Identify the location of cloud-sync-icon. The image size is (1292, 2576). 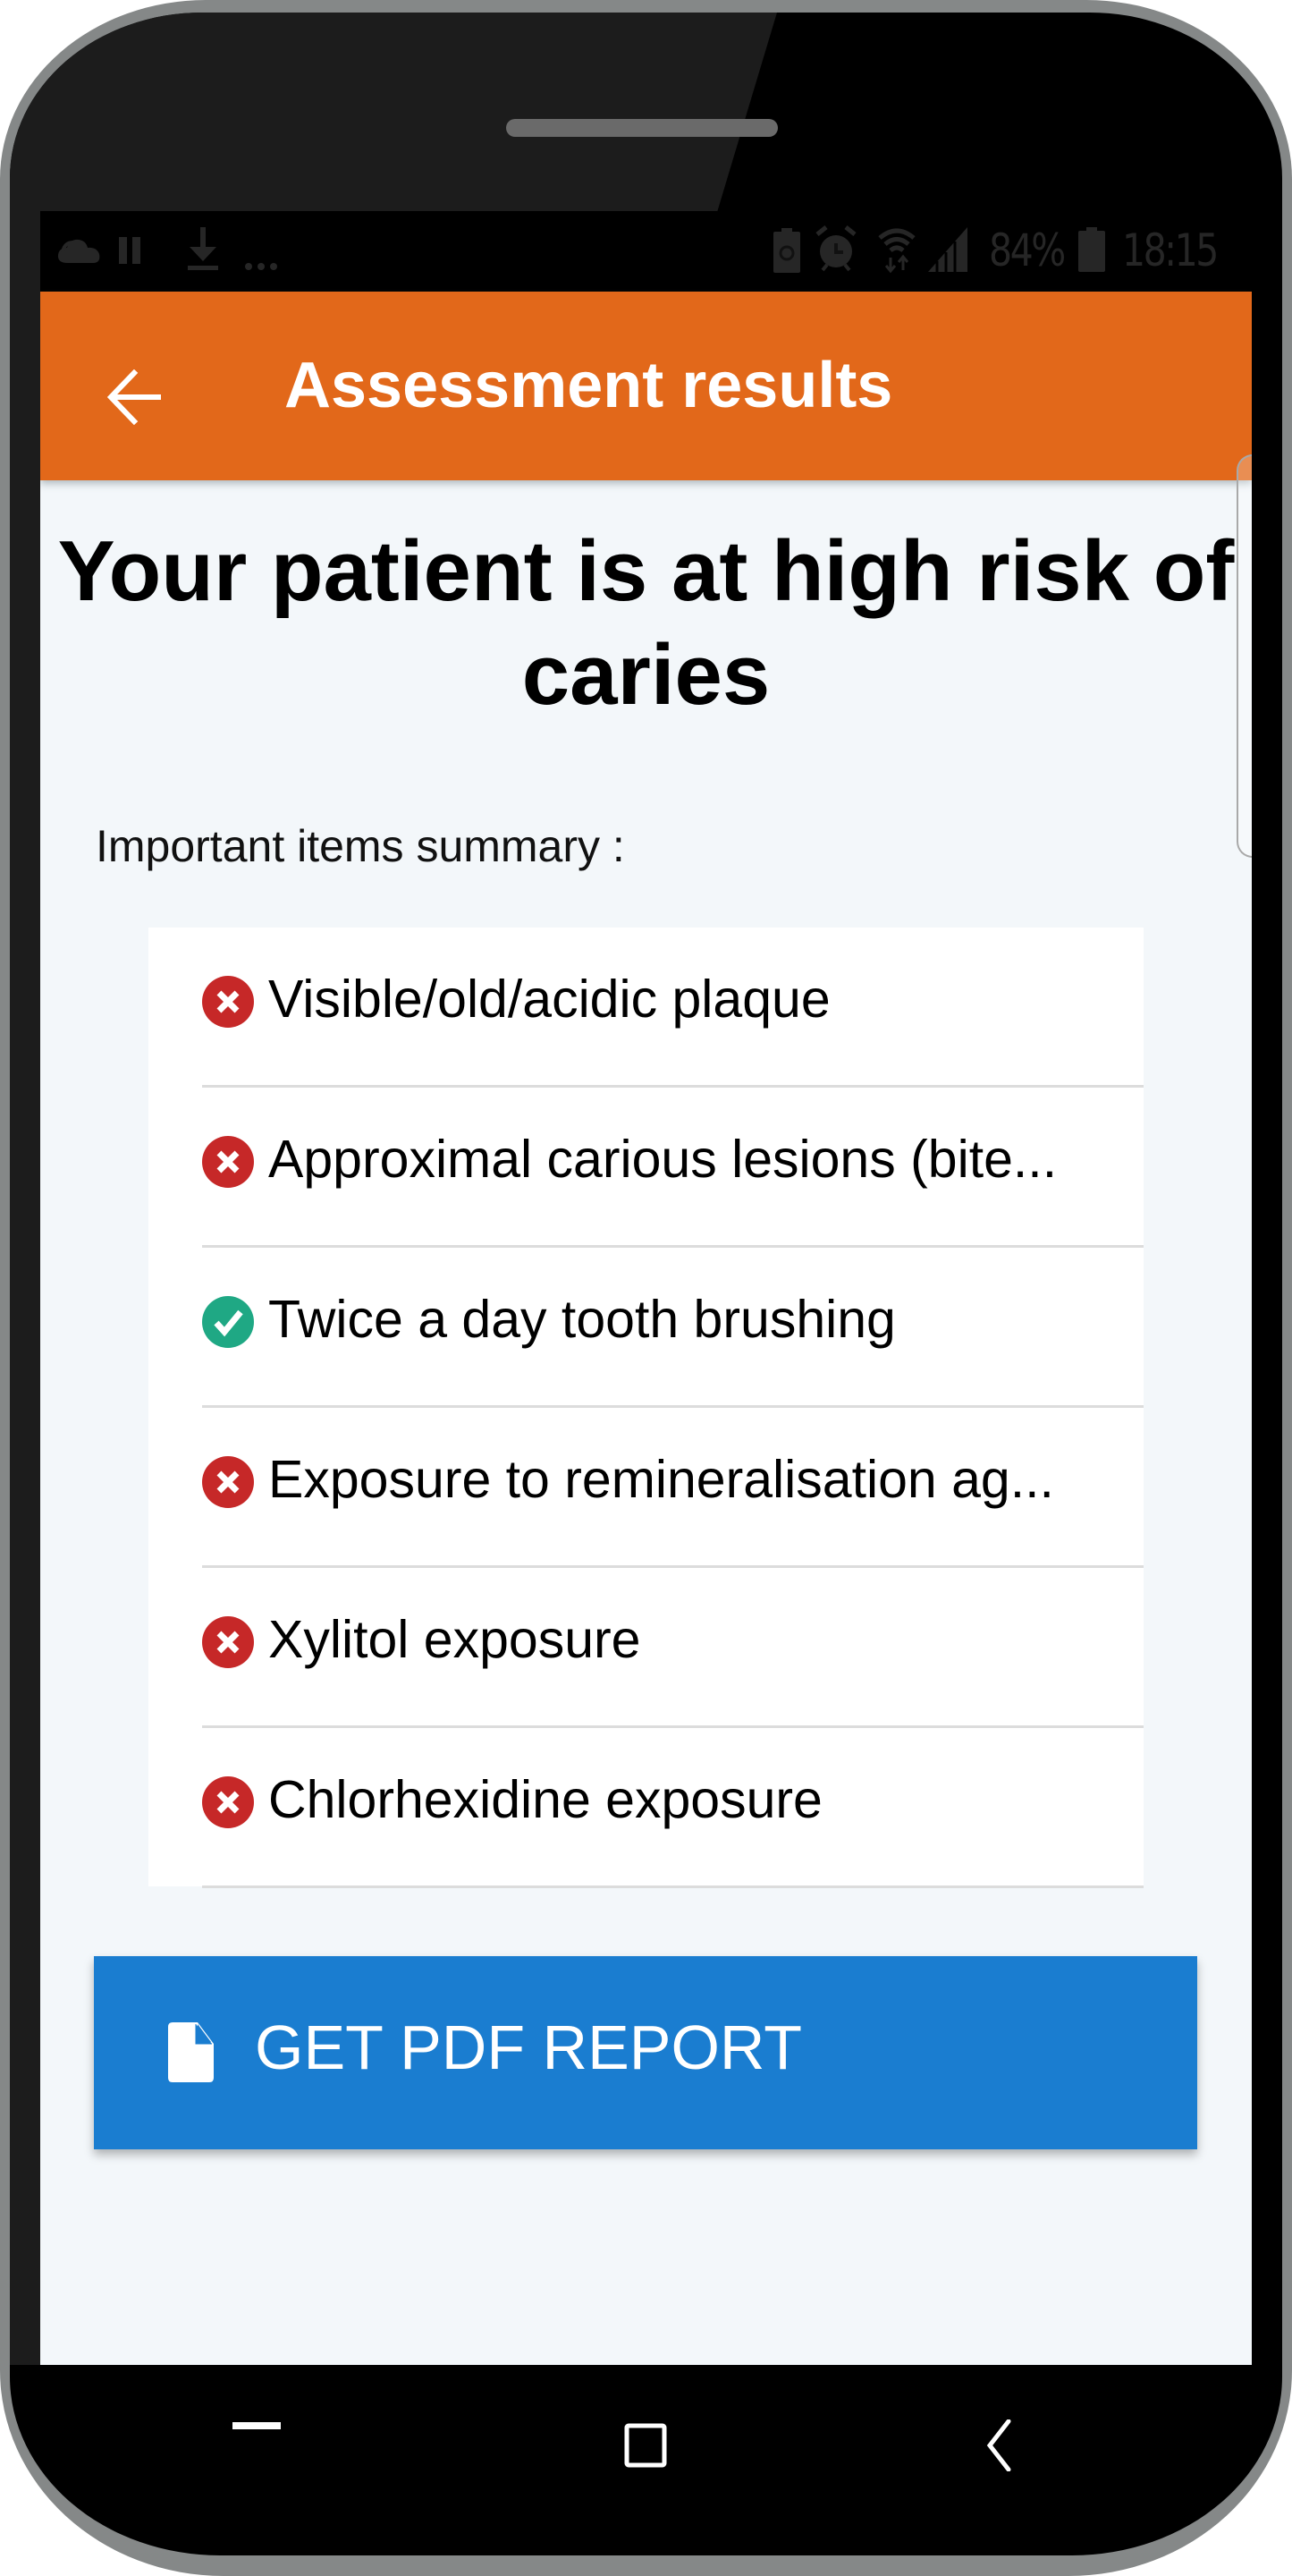
(81, 250).